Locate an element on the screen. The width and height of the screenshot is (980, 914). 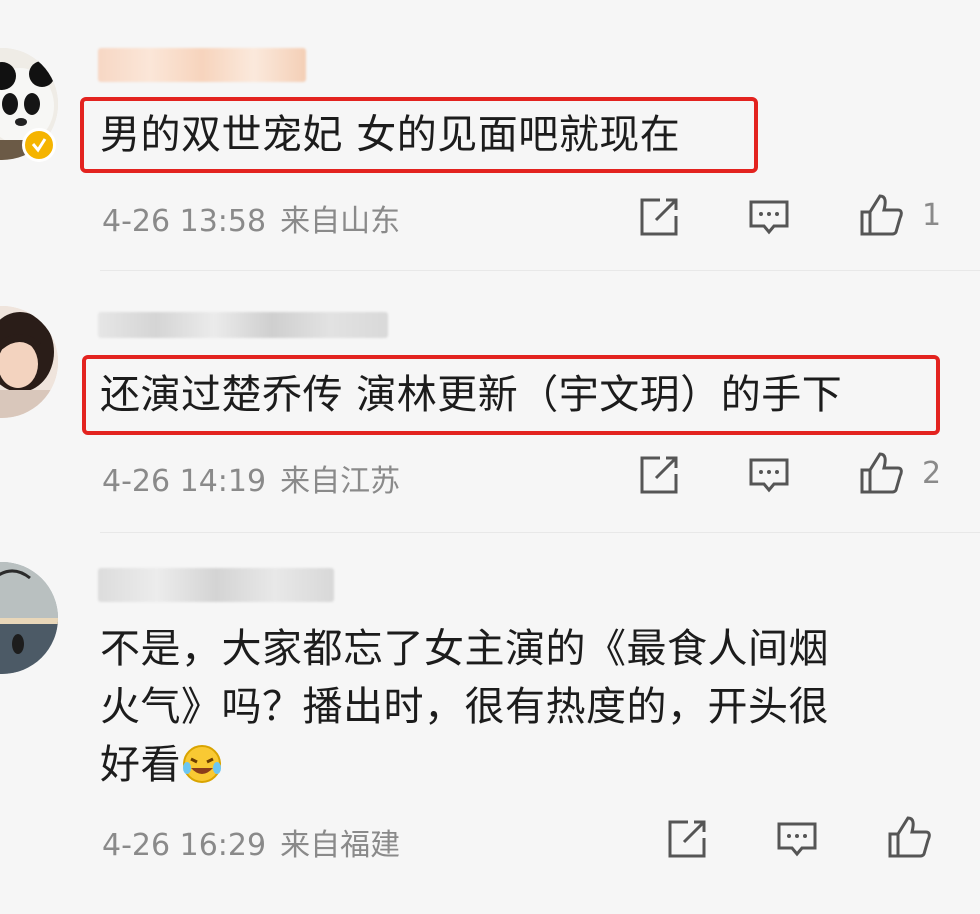
comment-text-line-2: 火气》吗？播出时，很有热度的，开头很 is located at coordinates (464, 707).